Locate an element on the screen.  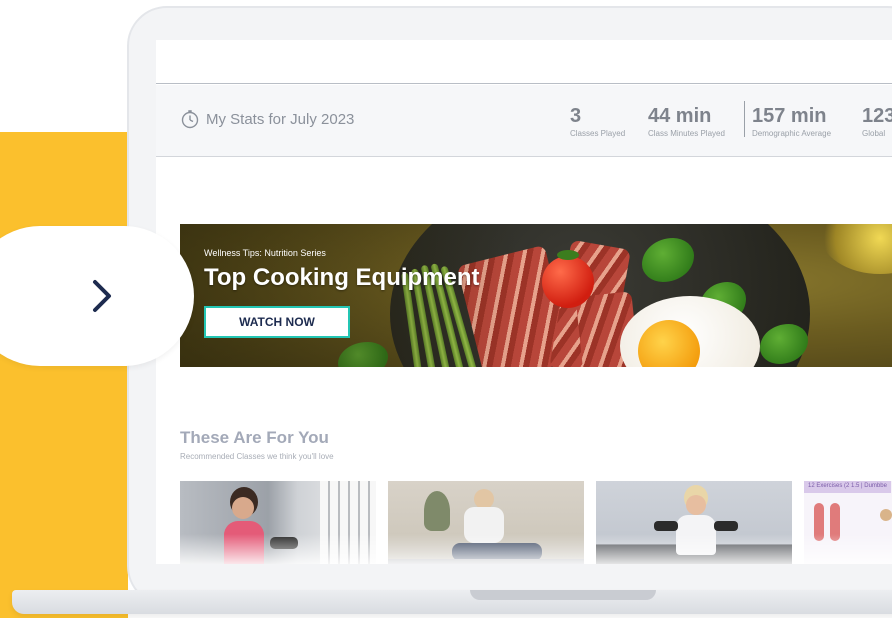
stat-demographic-average: 157 min Demographic Average is located at coordinates (791, 121).